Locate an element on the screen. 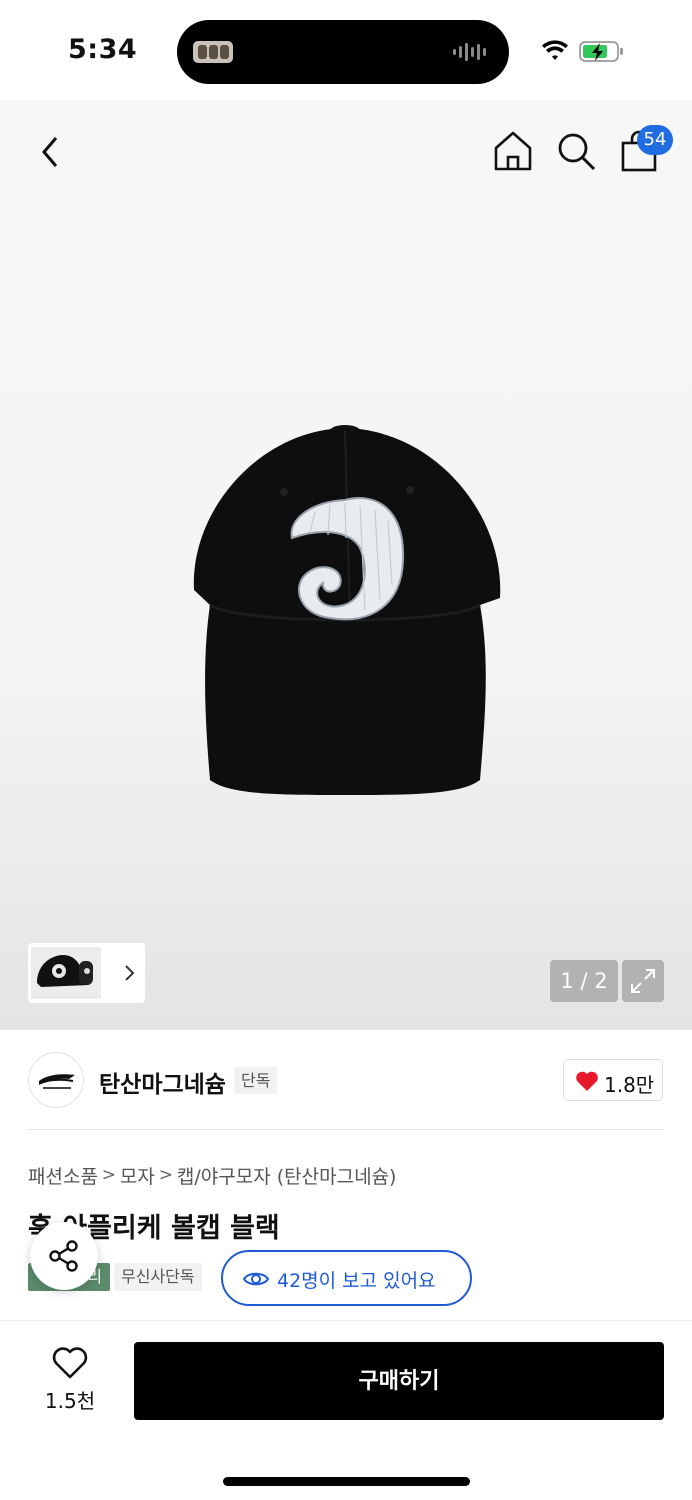 This screenshot has width=692, height=1500. top-navigation is located at coordinates (346, 152).